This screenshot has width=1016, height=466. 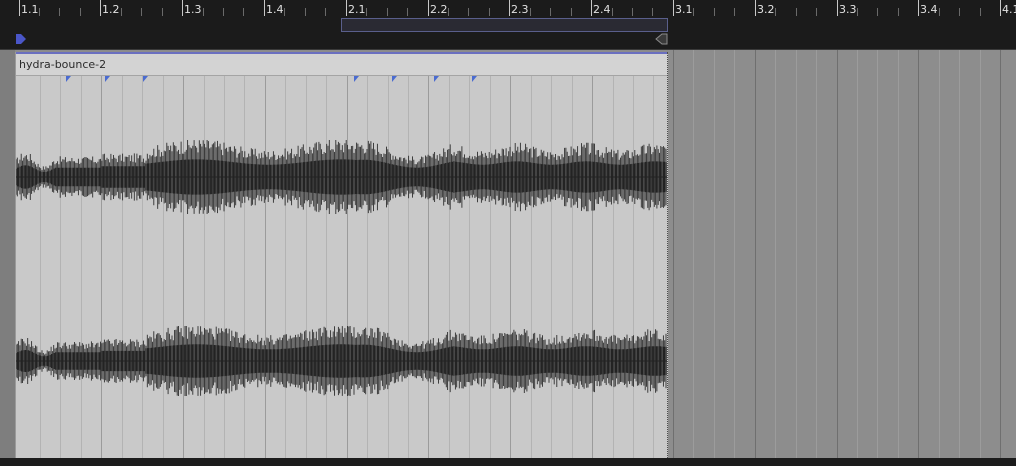 What do you see at coordinates (766, 9) in the screenshot?
I see `ruler-beat-label: 3.2` at bounding box center [766, 9].